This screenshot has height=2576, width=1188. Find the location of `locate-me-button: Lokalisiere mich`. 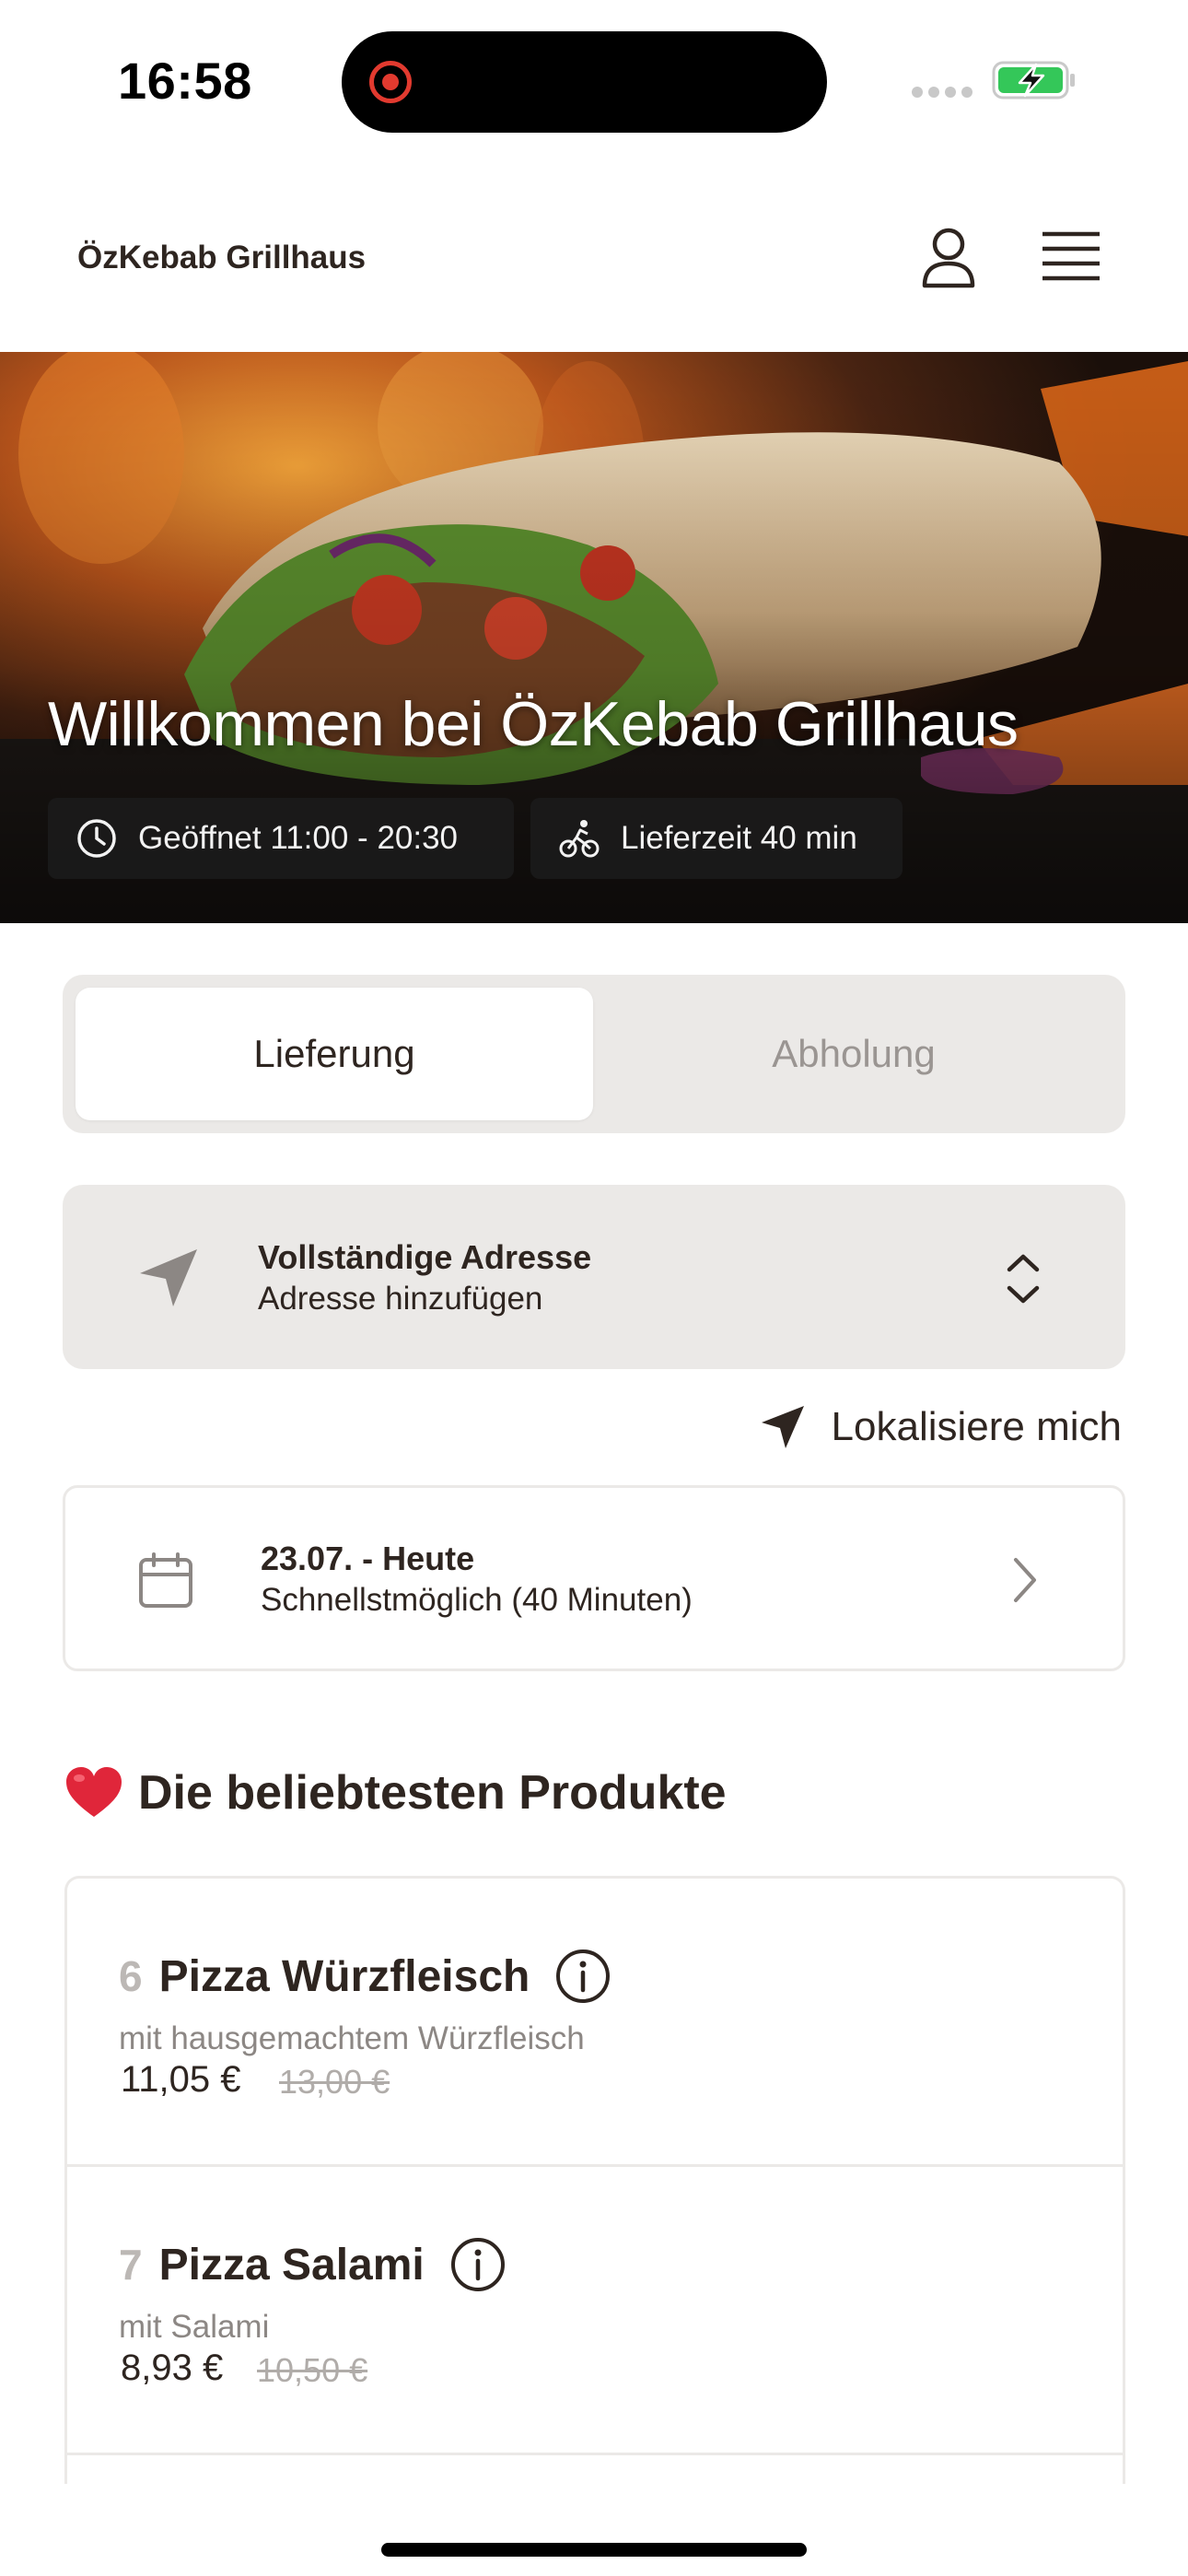

locate-me-button: Lokalisiere mich is located at coordinates (940, 1427).